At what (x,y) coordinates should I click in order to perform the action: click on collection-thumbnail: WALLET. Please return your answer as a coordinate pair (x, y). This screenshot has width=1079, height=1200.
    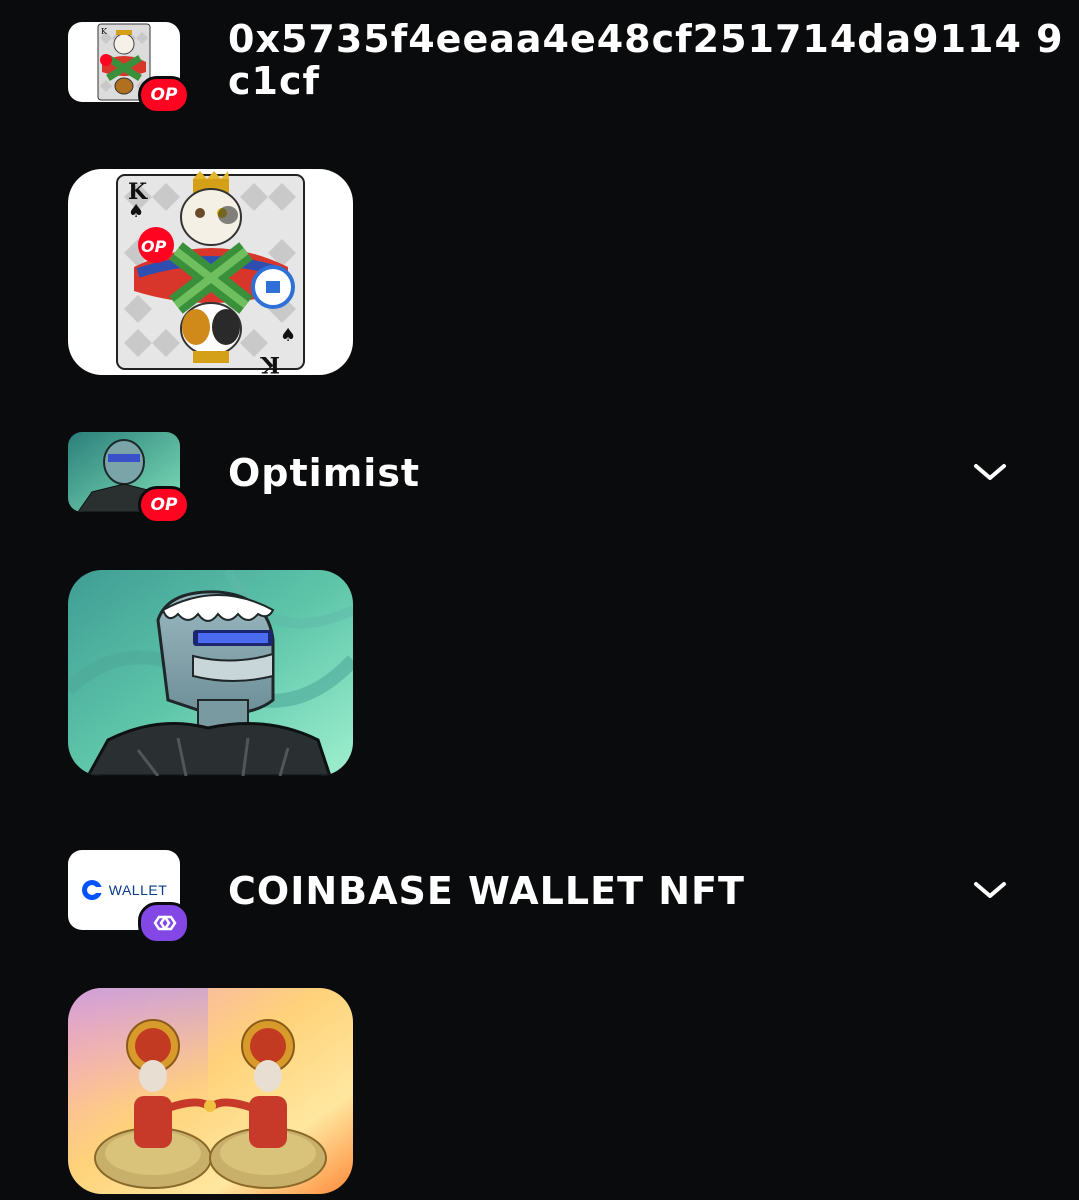
    Looking at the image, I should click on (129, 897).